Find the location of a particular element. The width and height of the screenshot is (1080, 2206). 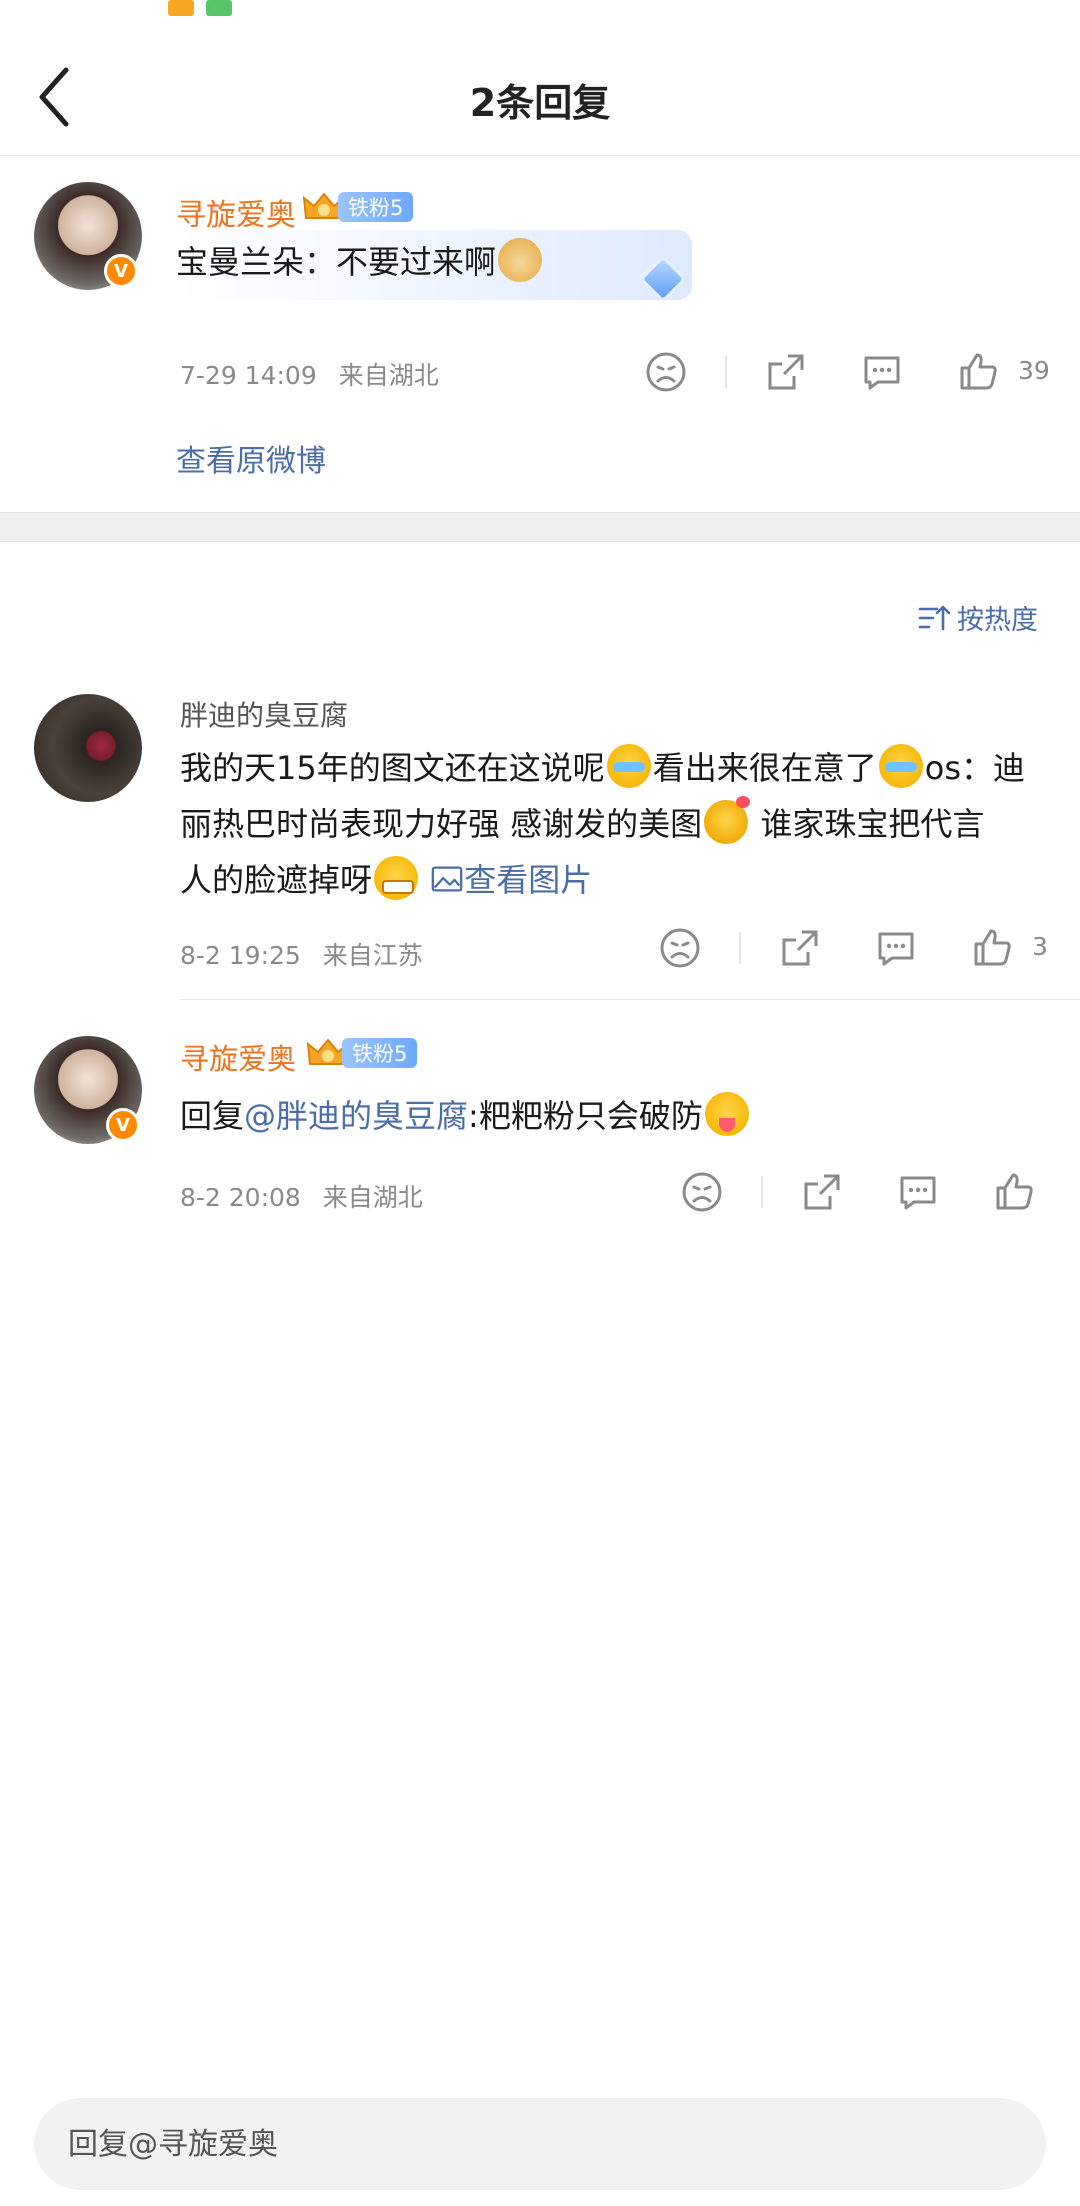

view-original-link: 查看原微博 is located at coordinates (251, 458).